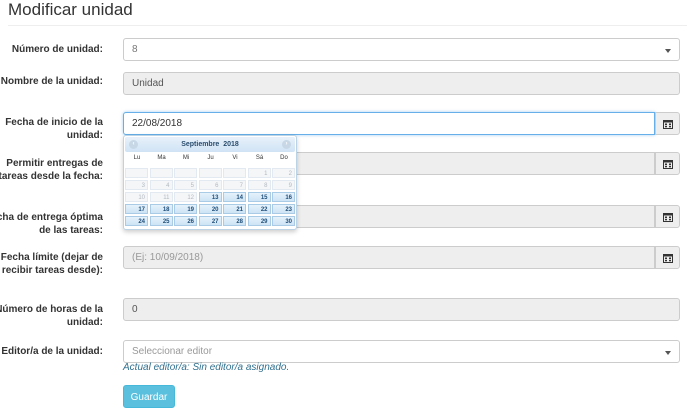  I want to click on weekday-header: Do, so click(284, 158).